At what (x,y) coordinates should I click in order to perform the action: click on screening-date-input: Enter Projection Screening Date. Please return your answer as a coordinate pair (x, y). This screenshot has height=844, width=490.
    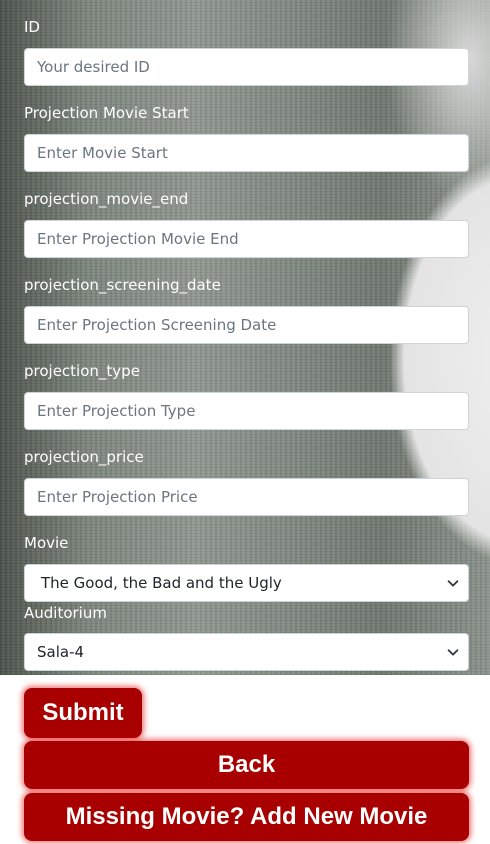
    Looking at the image, I should click on (246, 325).